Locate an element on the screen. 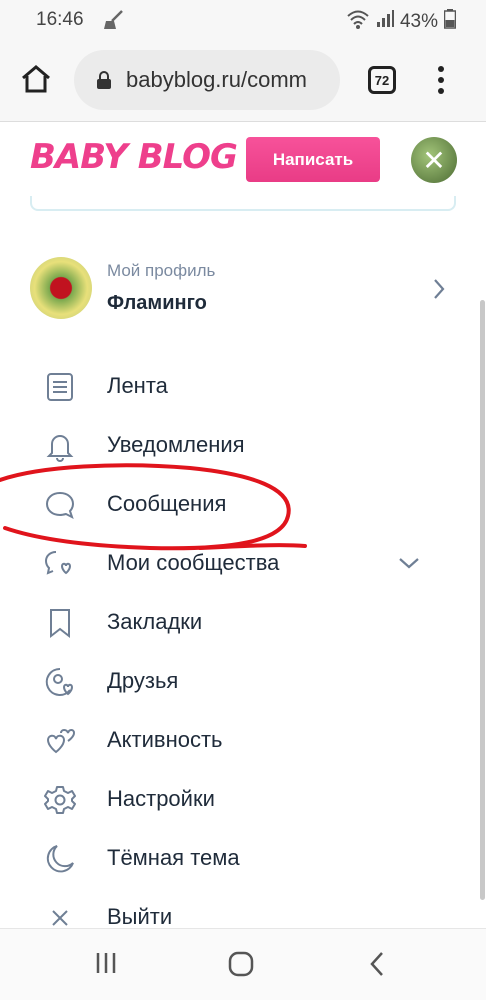 The width and height of the screenshot is (486, 1000). back-icon is located at coordinates (386, 965).